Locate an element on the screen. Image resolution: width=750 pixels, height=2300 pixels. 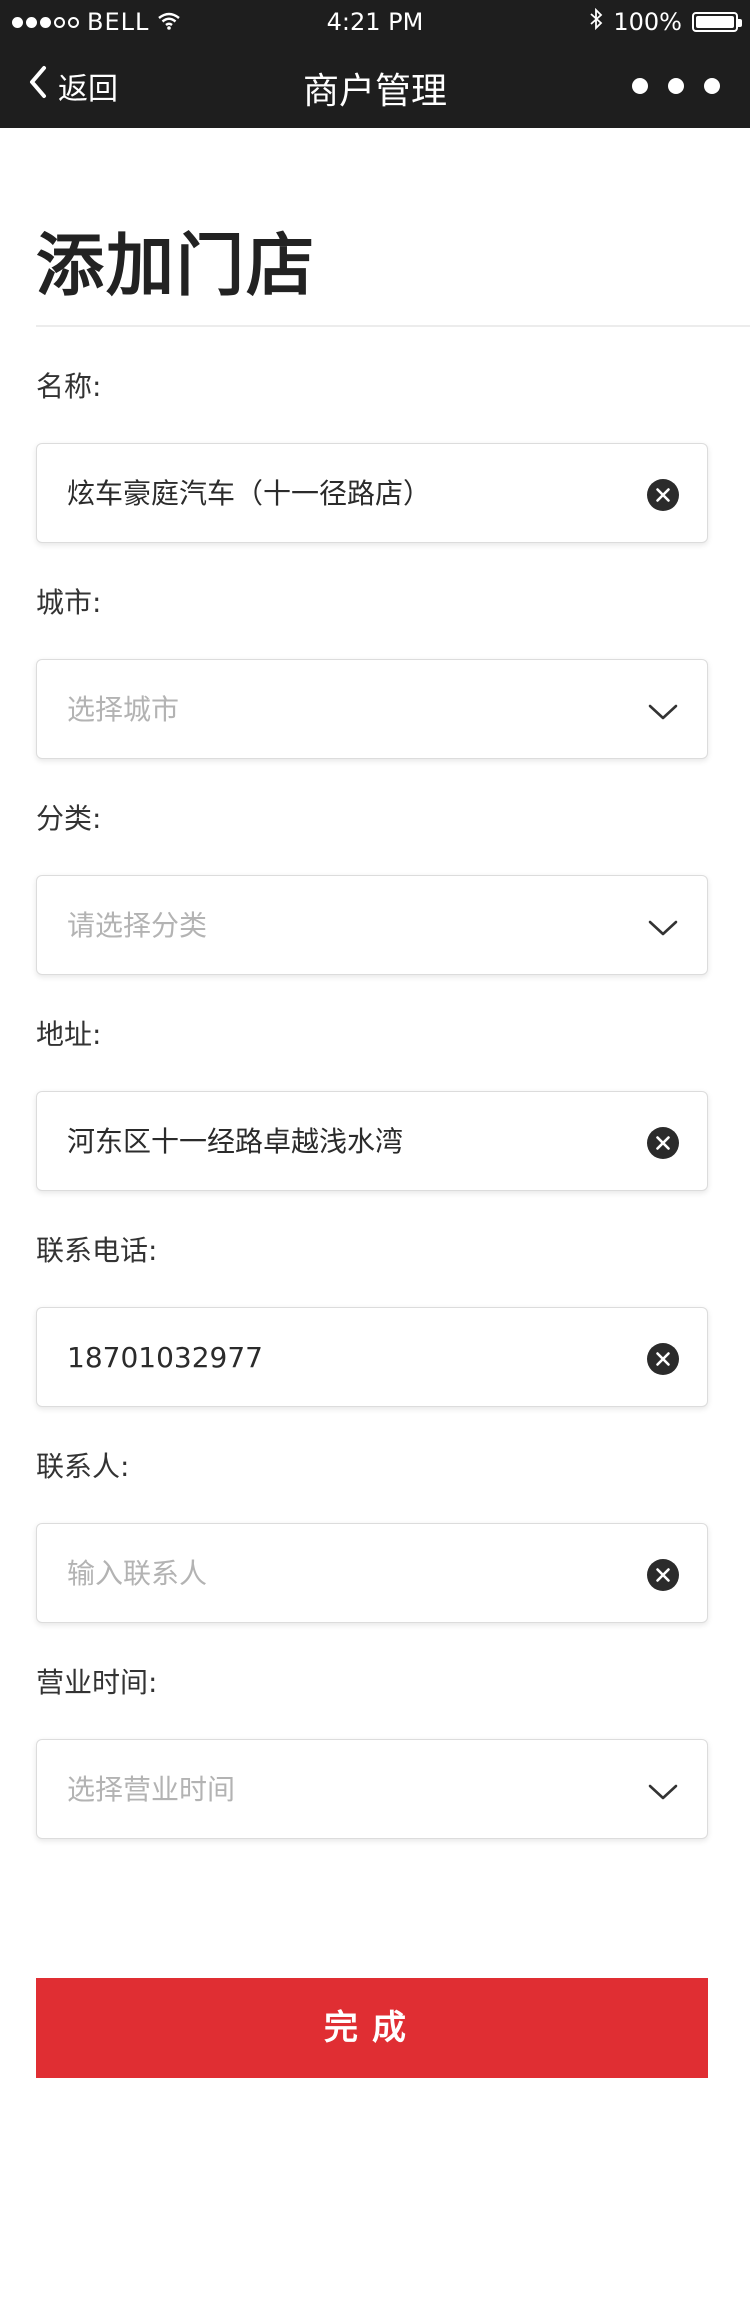
battery-percentage: 100% is located at coordinates (647, 22).